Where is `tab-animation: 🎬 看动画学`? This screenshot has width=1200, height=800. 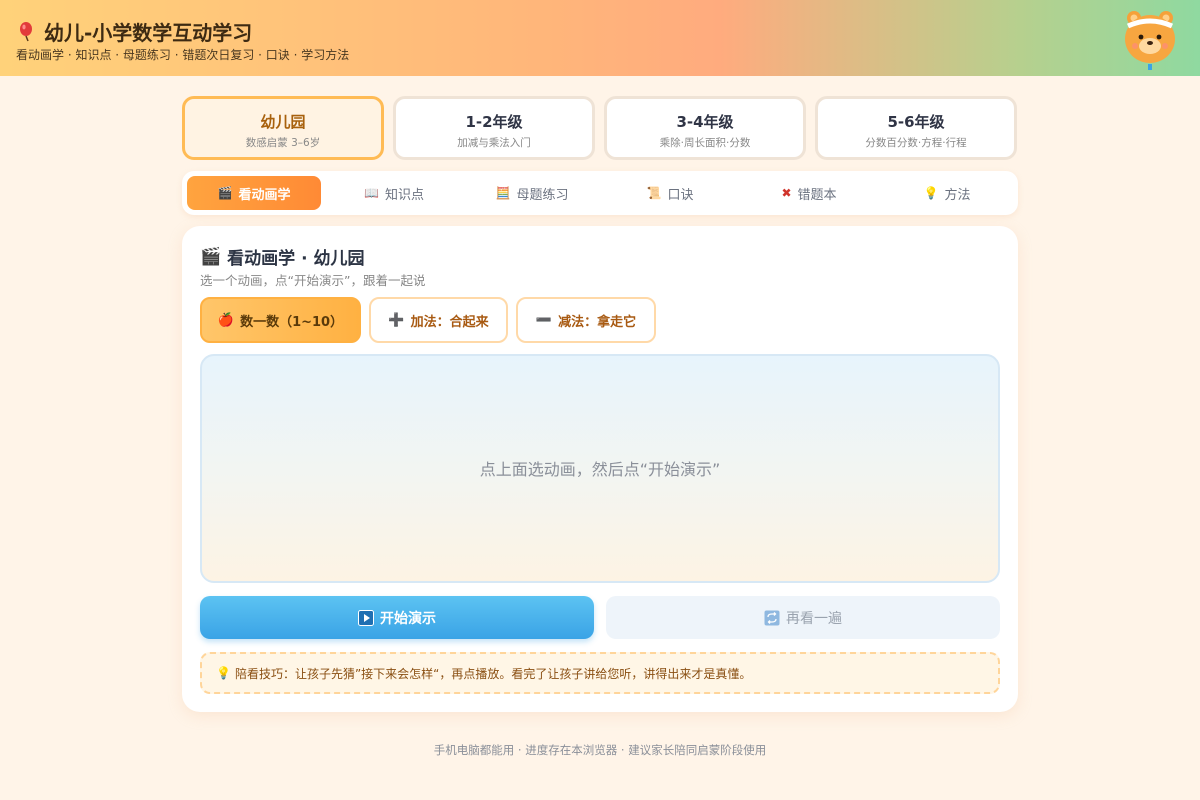 tab-animation: 🎬 看动画学 is located at coordinates (254, 193).